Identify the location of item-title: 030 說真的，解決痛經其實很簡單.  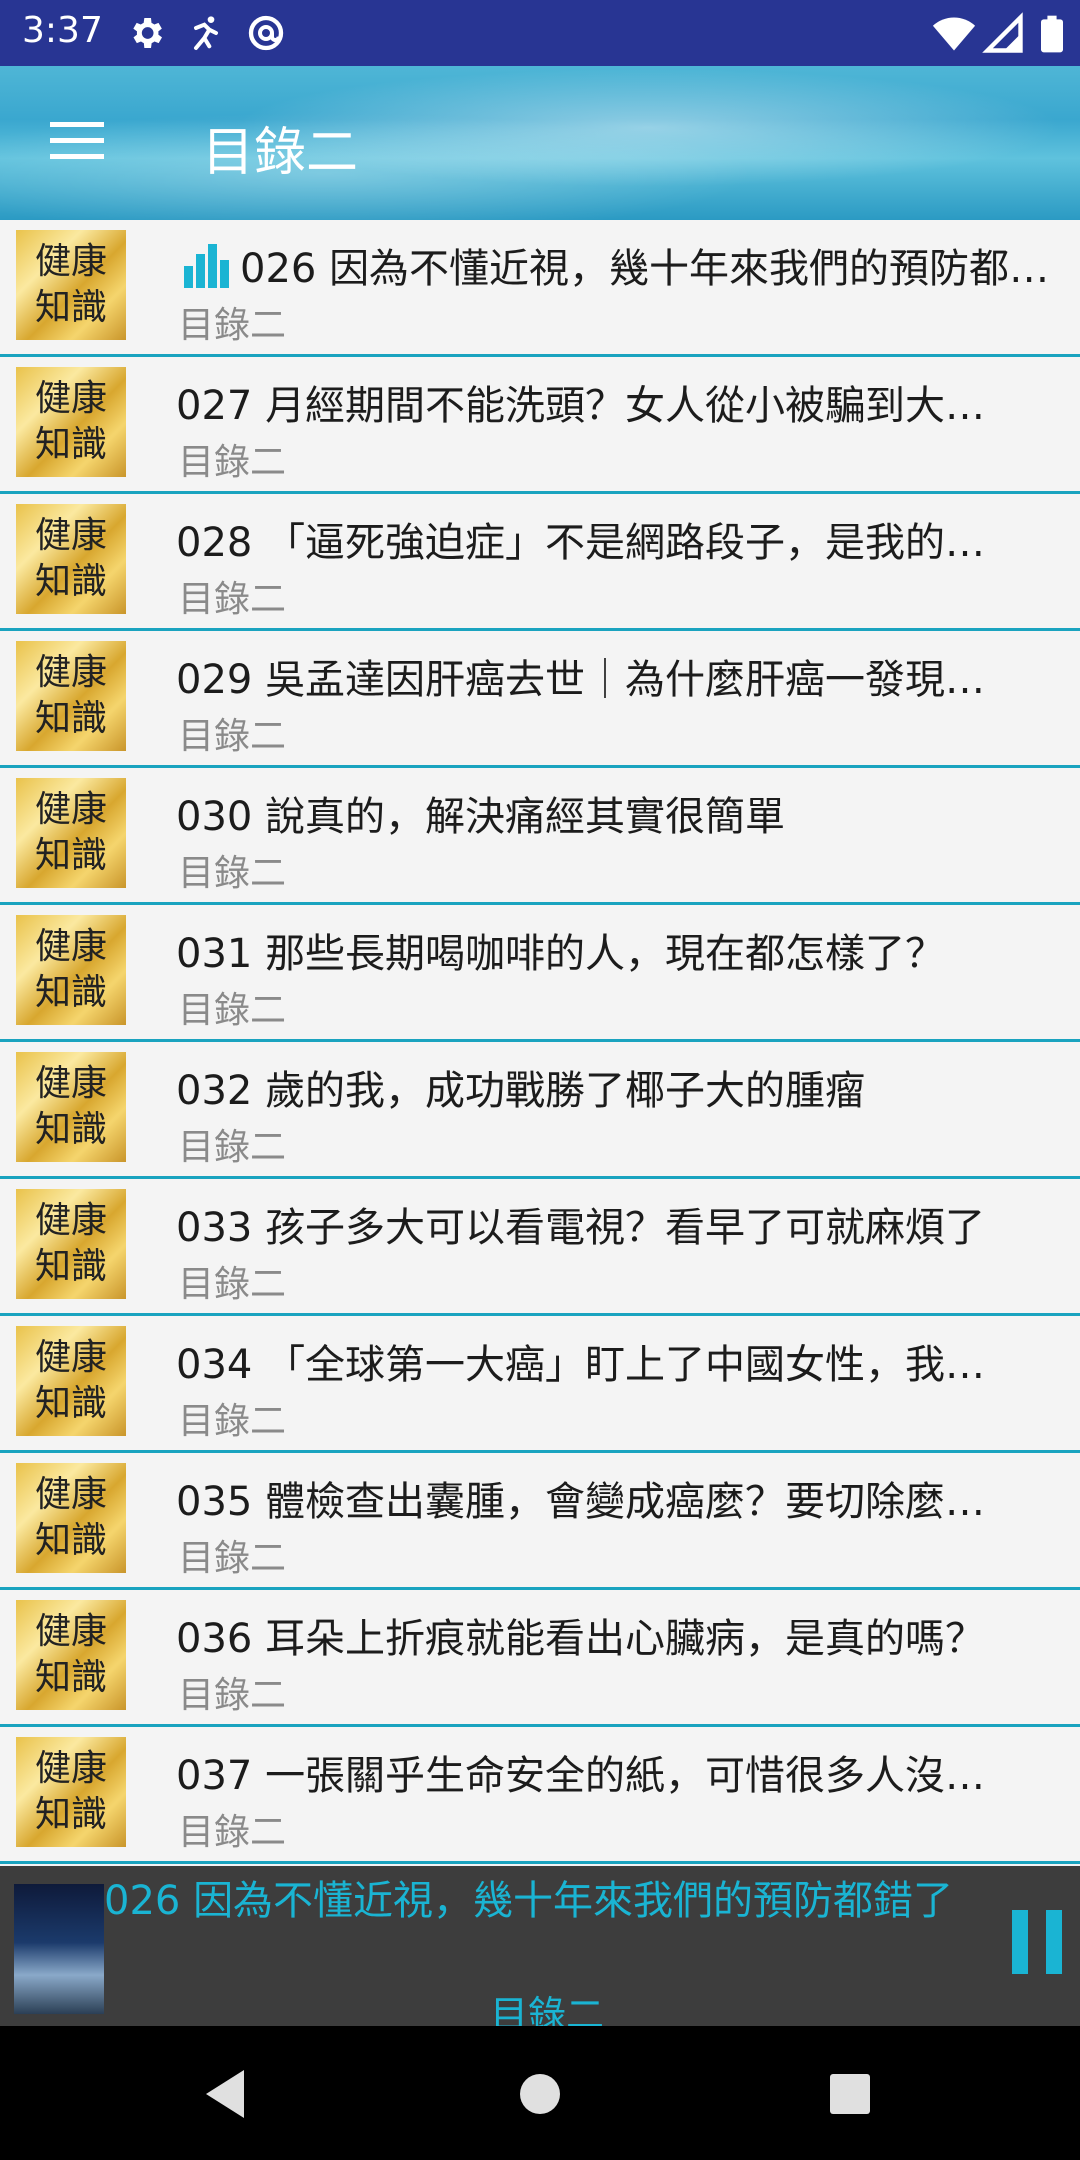
(481, 817).